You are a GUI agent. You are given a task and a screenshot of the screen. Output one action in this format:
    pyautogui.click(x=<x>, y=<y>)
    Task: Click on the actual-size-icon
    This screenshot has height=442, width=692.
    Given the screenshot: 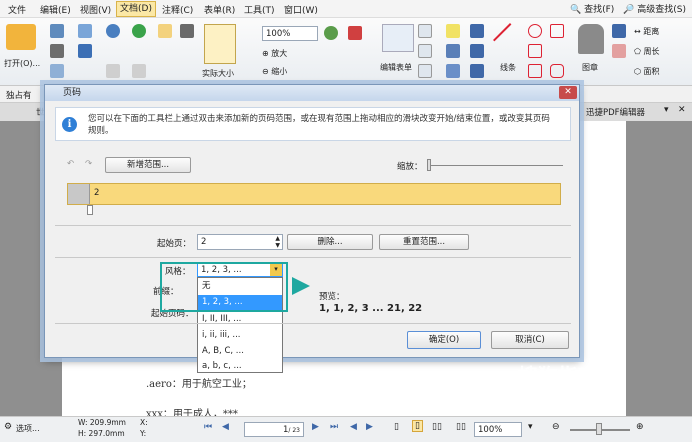 What is the action you would take?
    pyautogui.click(x=220, y=44)
    